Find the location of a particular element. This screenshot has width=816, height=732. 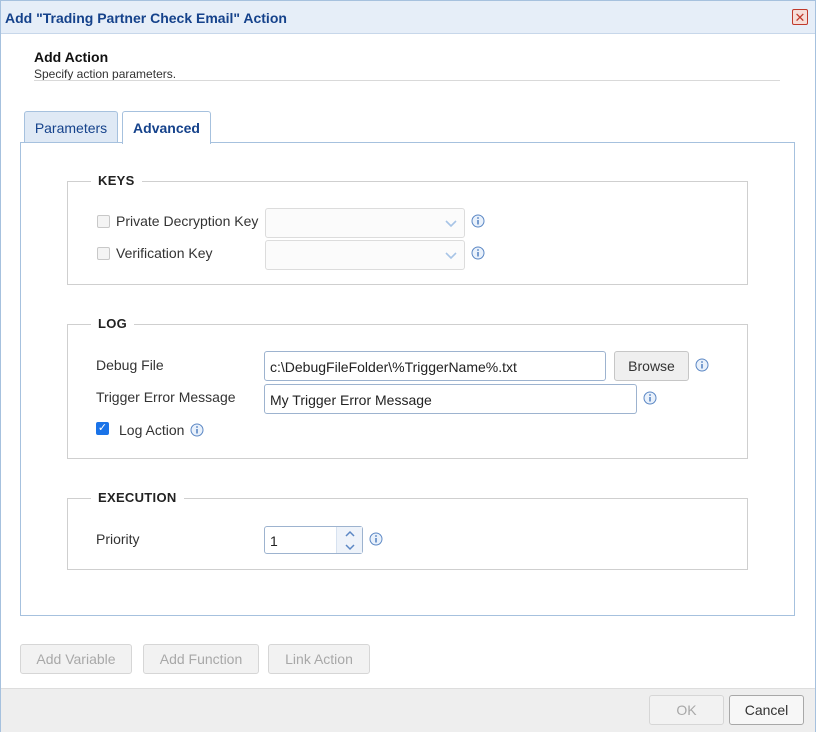

priority-label: Priority is located at coordinates (118, 539).